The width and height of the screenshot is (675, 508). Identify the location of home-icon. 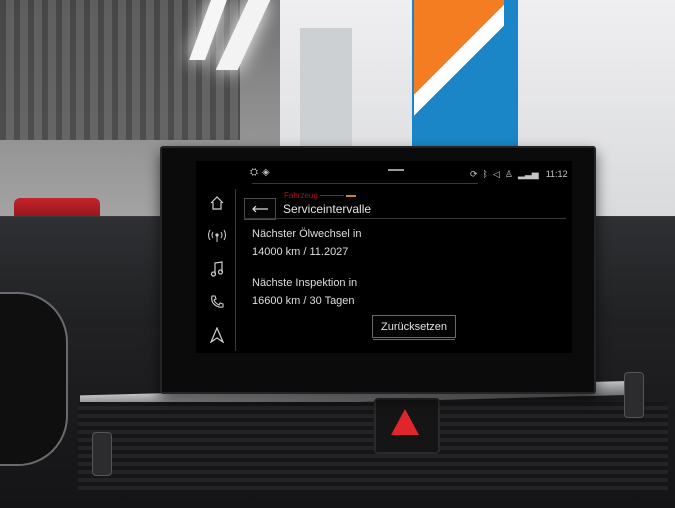
(217, 203).